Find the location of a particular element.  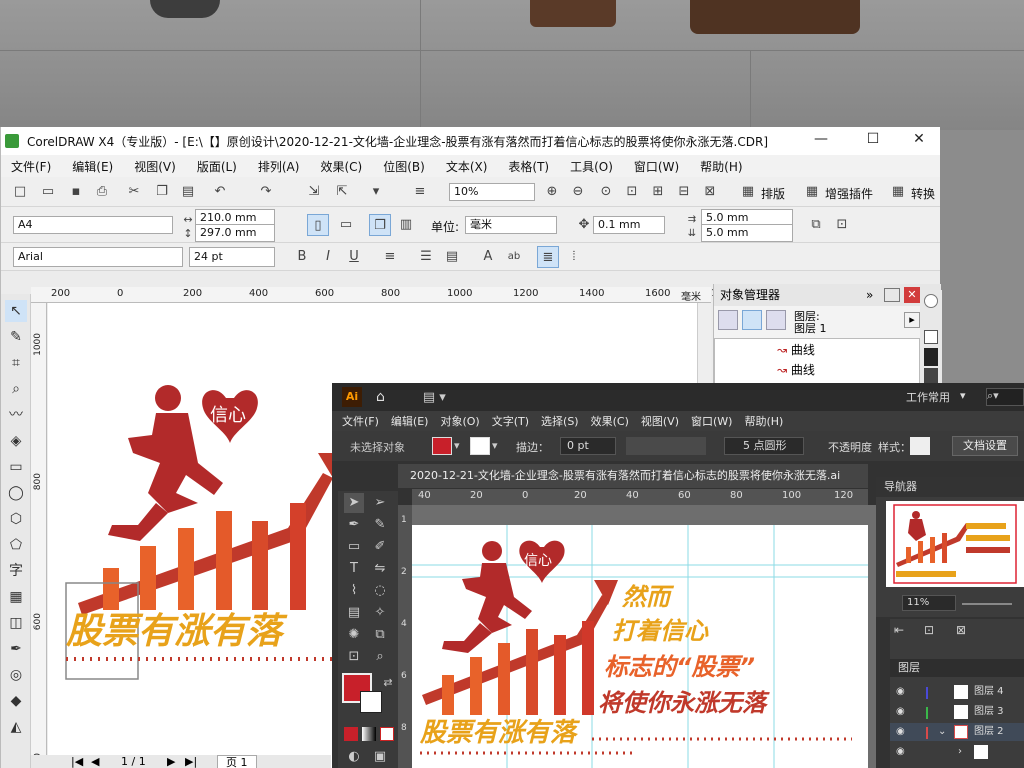

duplicate-y-field: 5.0 mm is located at coordinates (747, 233).